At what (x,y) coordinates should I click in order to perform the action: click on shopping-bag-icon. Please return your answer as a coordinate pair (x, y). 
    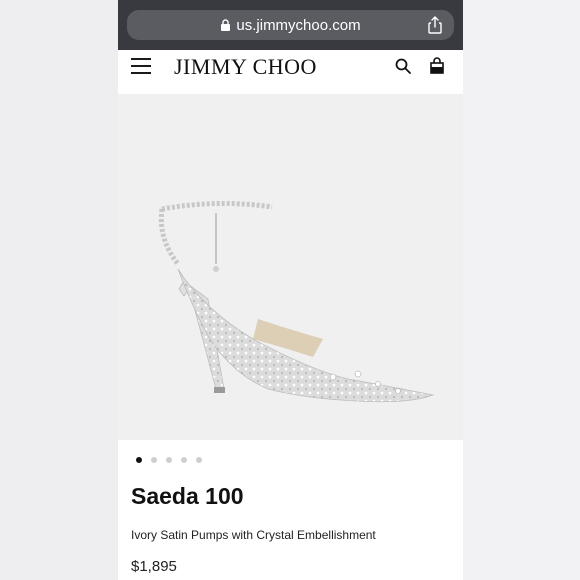
    Looking at the image, I should click on (437, 66).